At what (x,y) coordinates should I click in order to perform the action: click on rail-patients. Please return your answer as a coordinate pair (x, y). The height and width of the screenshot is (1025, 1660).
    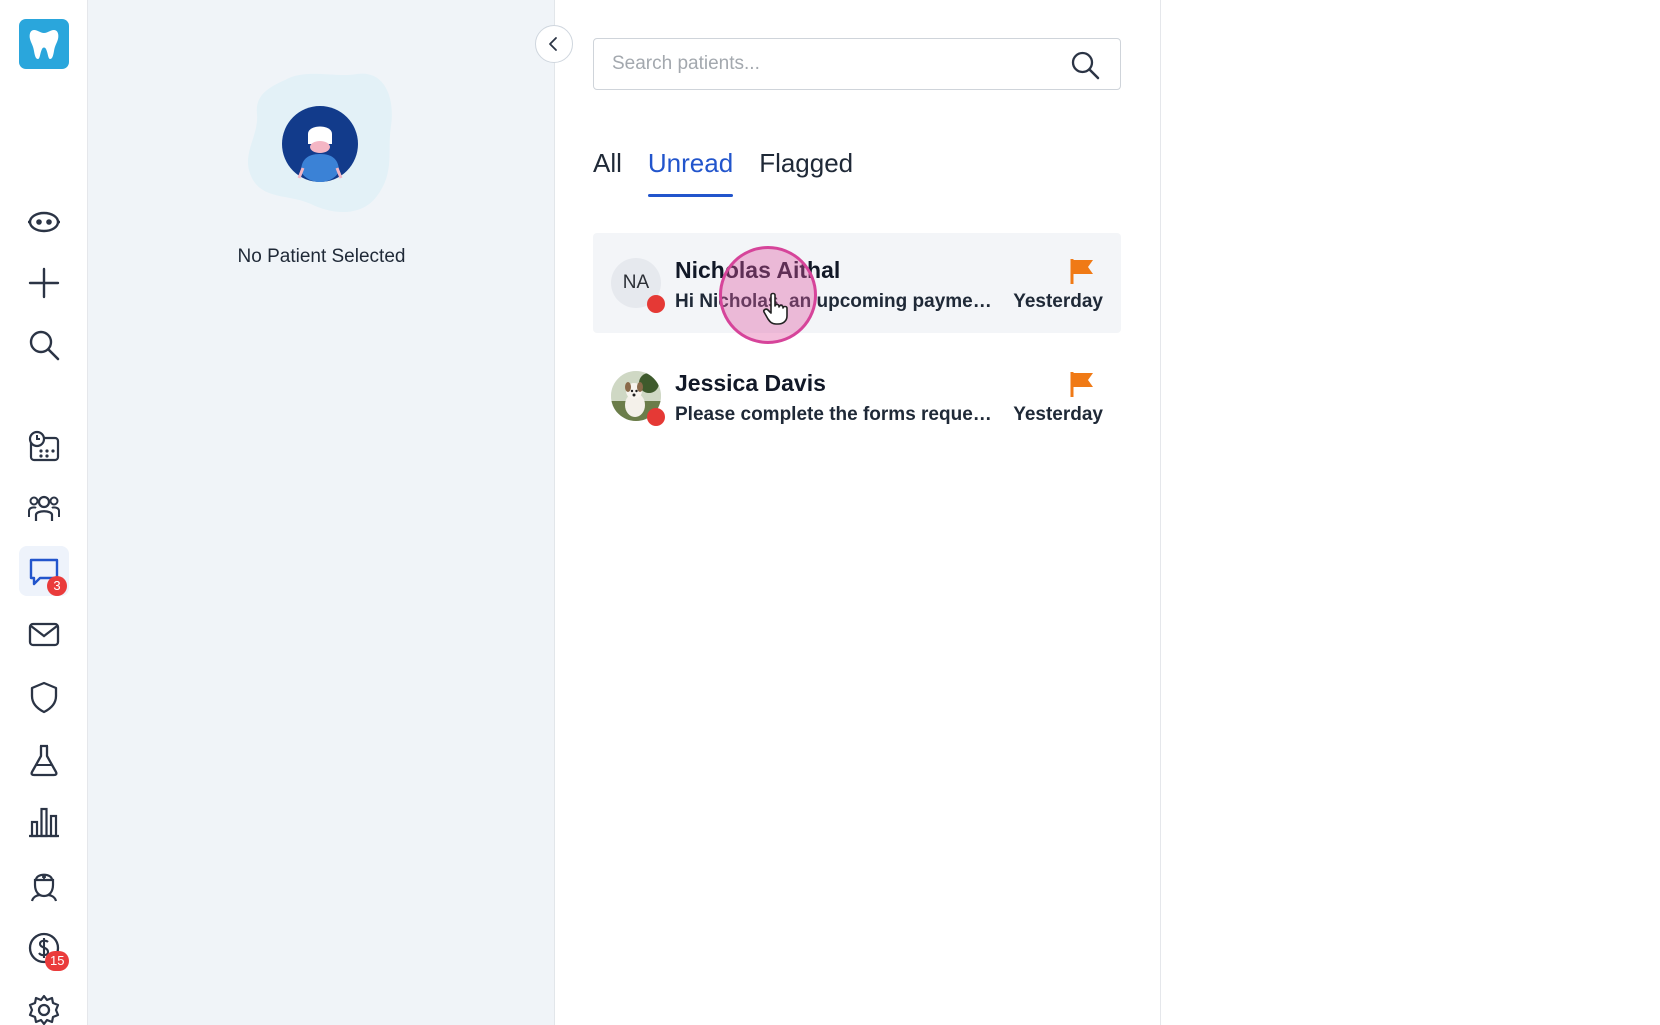
    Looking at the image, I should click on (44, 508).